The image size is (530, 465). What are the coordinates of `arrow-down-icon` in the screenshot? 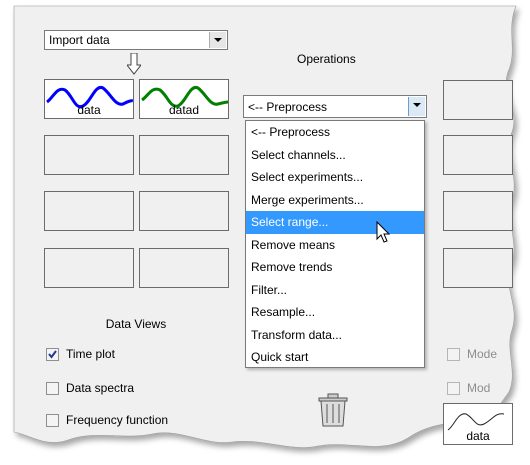 It's located at (134, 64).